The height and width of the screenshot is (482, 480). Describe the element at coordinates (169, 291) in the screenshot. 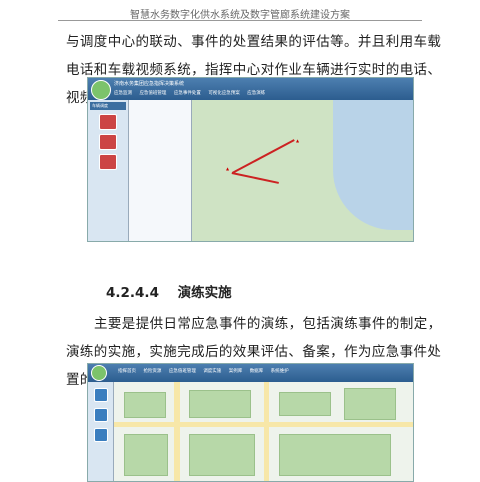

I see `section-heading: 4.2.4.4 演练实施` at that location.